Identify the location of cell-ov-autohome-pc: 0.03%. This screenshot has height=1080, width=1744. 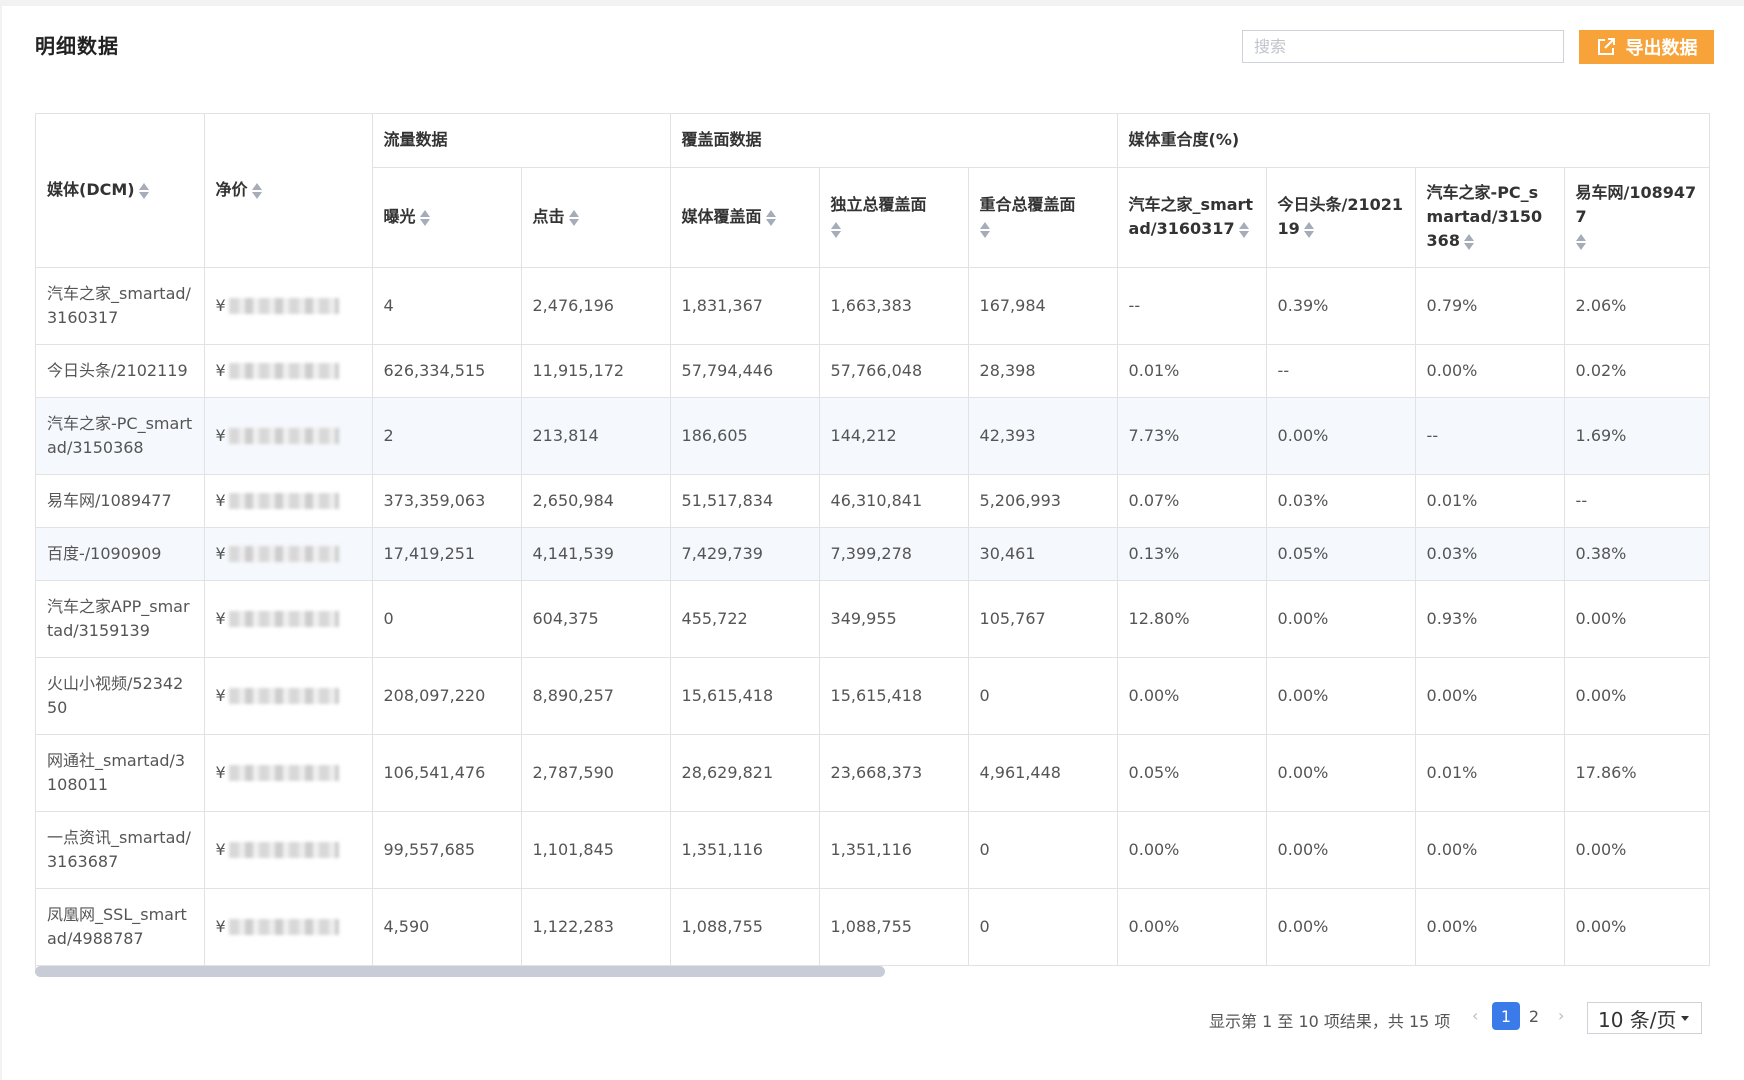
(1490, 554).